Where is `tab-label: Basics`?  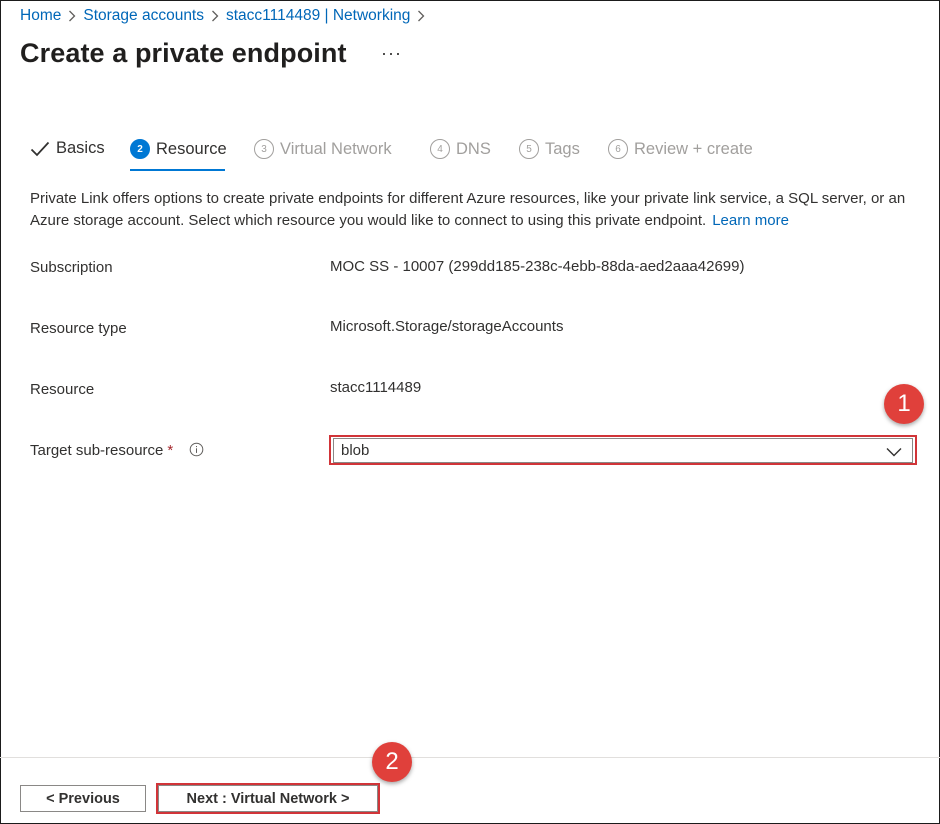
tab-label: Basics is located at coordinates (80, 148).